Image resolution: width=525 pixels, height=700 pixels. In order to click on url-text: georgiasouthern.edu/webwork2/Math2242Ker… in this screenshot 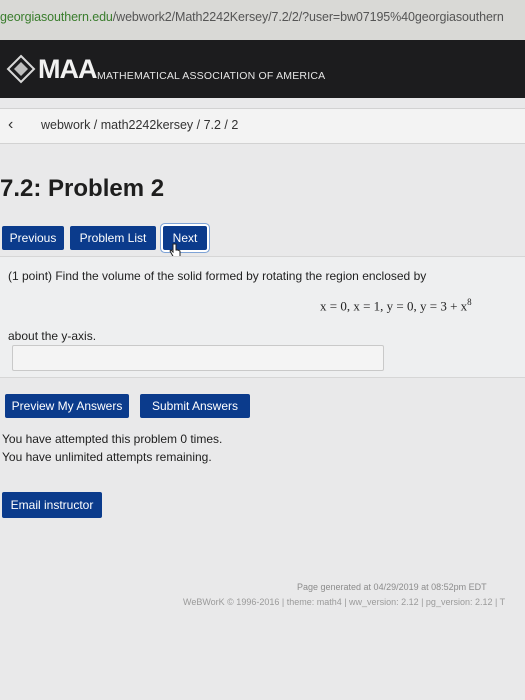, I will do `click(252, 17)`.